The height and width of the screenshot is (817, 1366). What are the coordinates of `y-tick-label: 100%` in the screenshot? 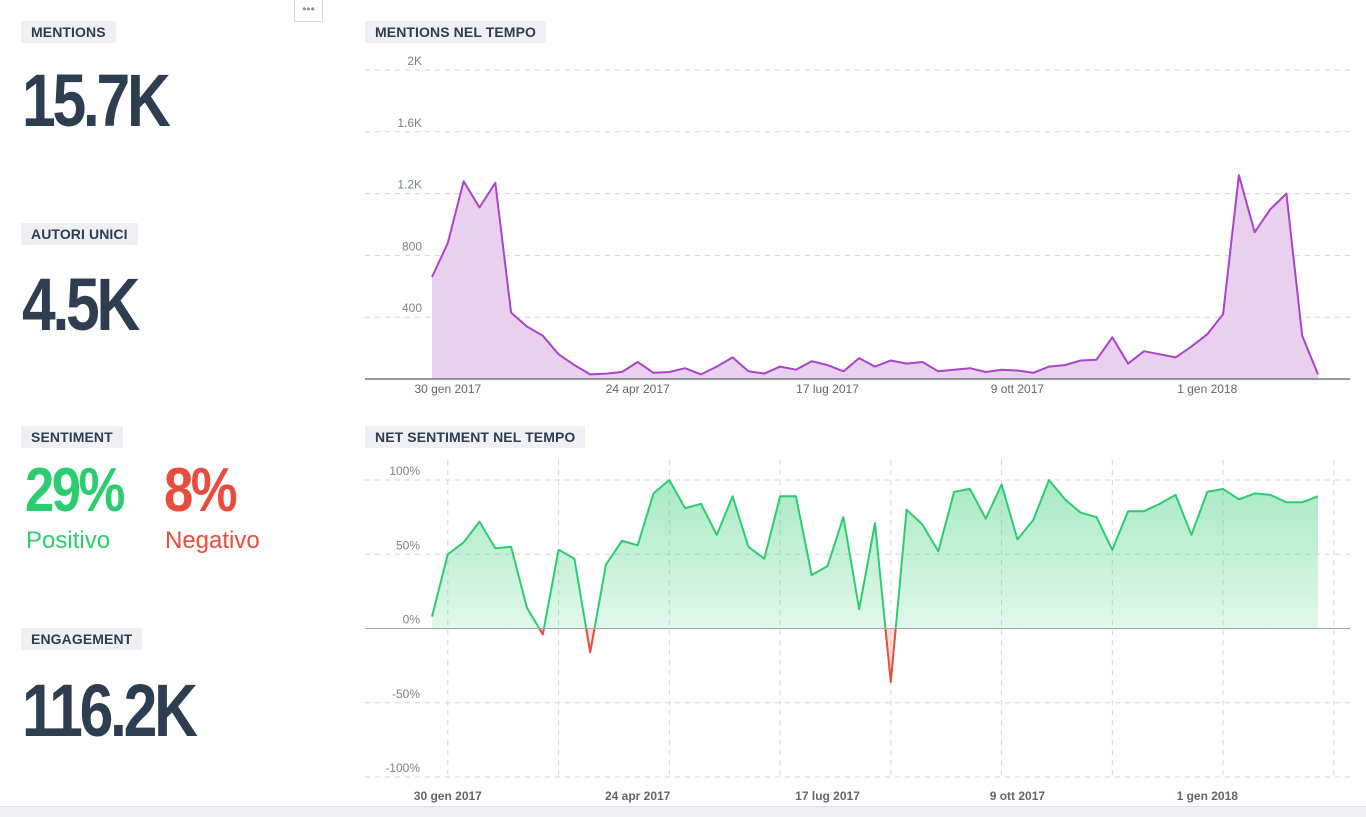 It's located at (404, 471).